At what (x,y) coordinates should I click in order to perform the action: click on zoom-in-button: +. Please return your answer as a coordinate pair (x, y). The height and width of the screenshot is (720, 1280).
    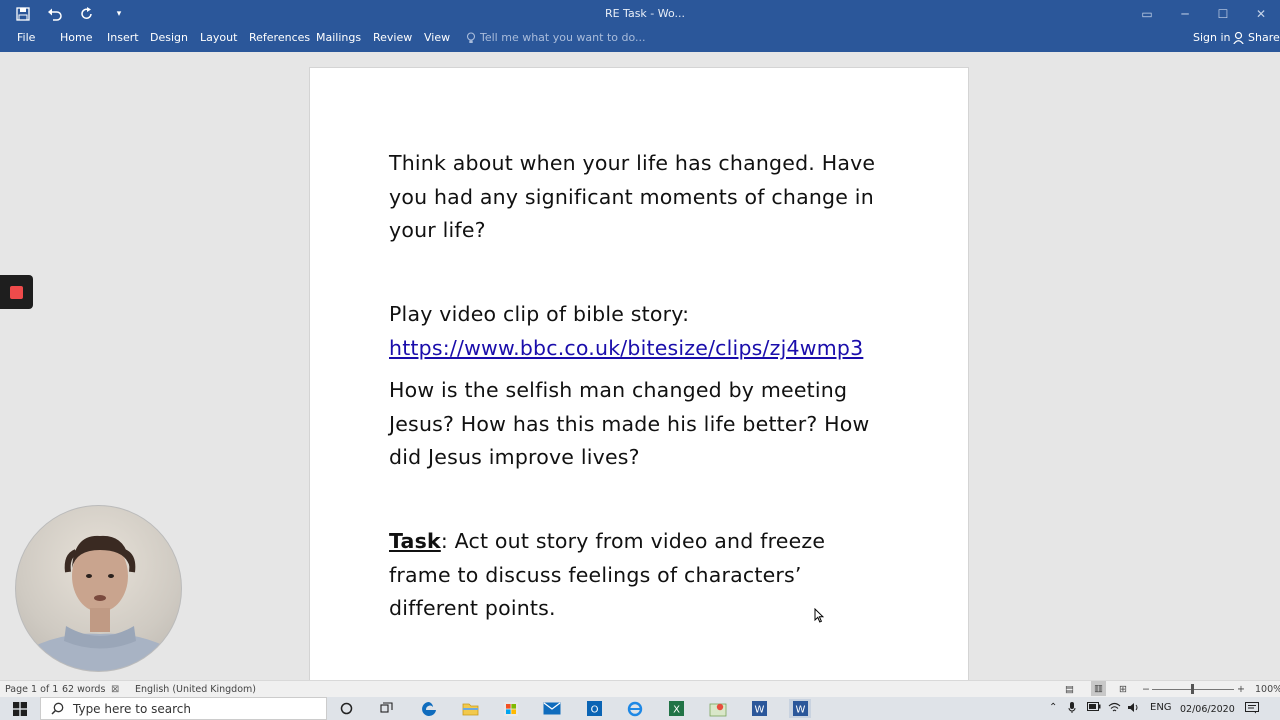
    Looking at the image, I should click on (1241, 689).